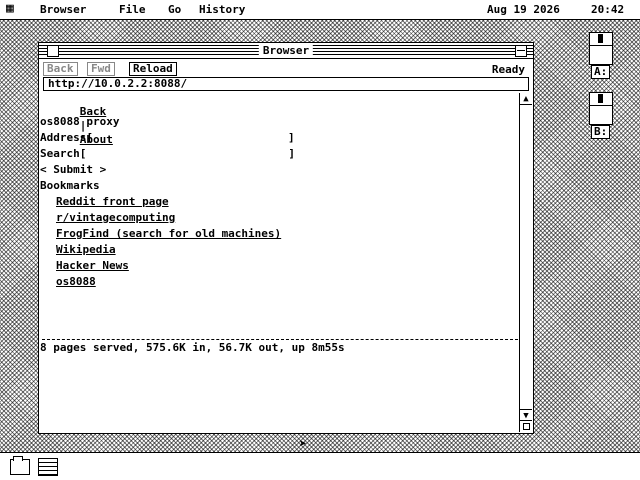  I want to click on bookmark-link-vintagecomputing: r/vintagecomputing, so click(115, 218).